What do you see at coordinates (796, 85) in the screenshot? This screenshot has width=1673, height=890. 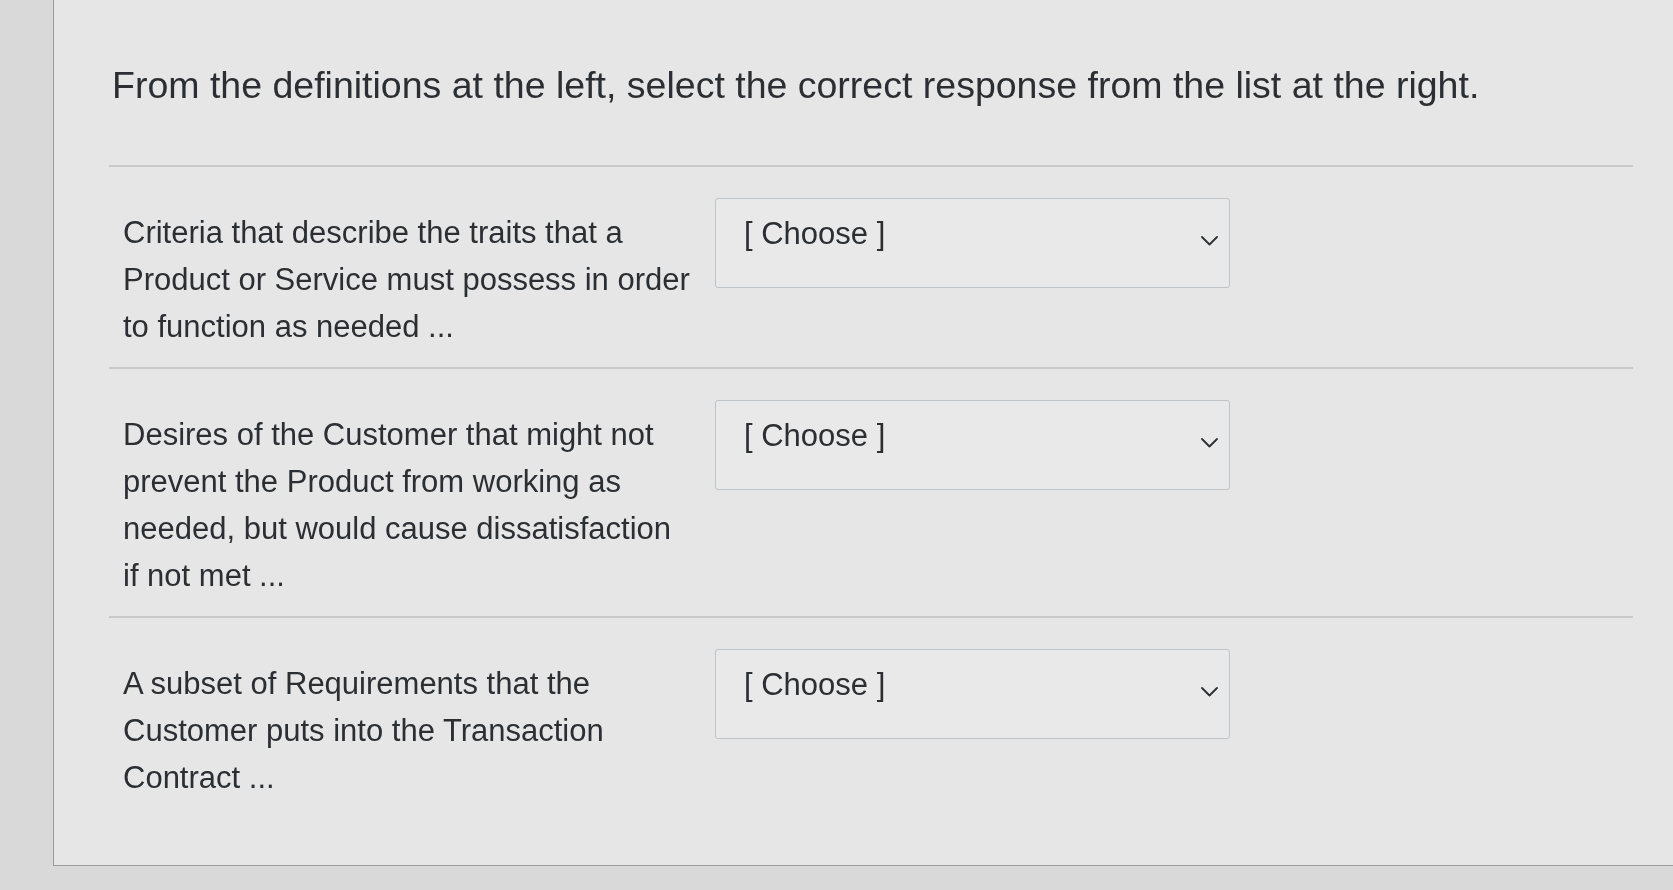 I see `question-text: From the definitions at the left, select the correct response from the list at the right.` at bounding box center [796, 85].